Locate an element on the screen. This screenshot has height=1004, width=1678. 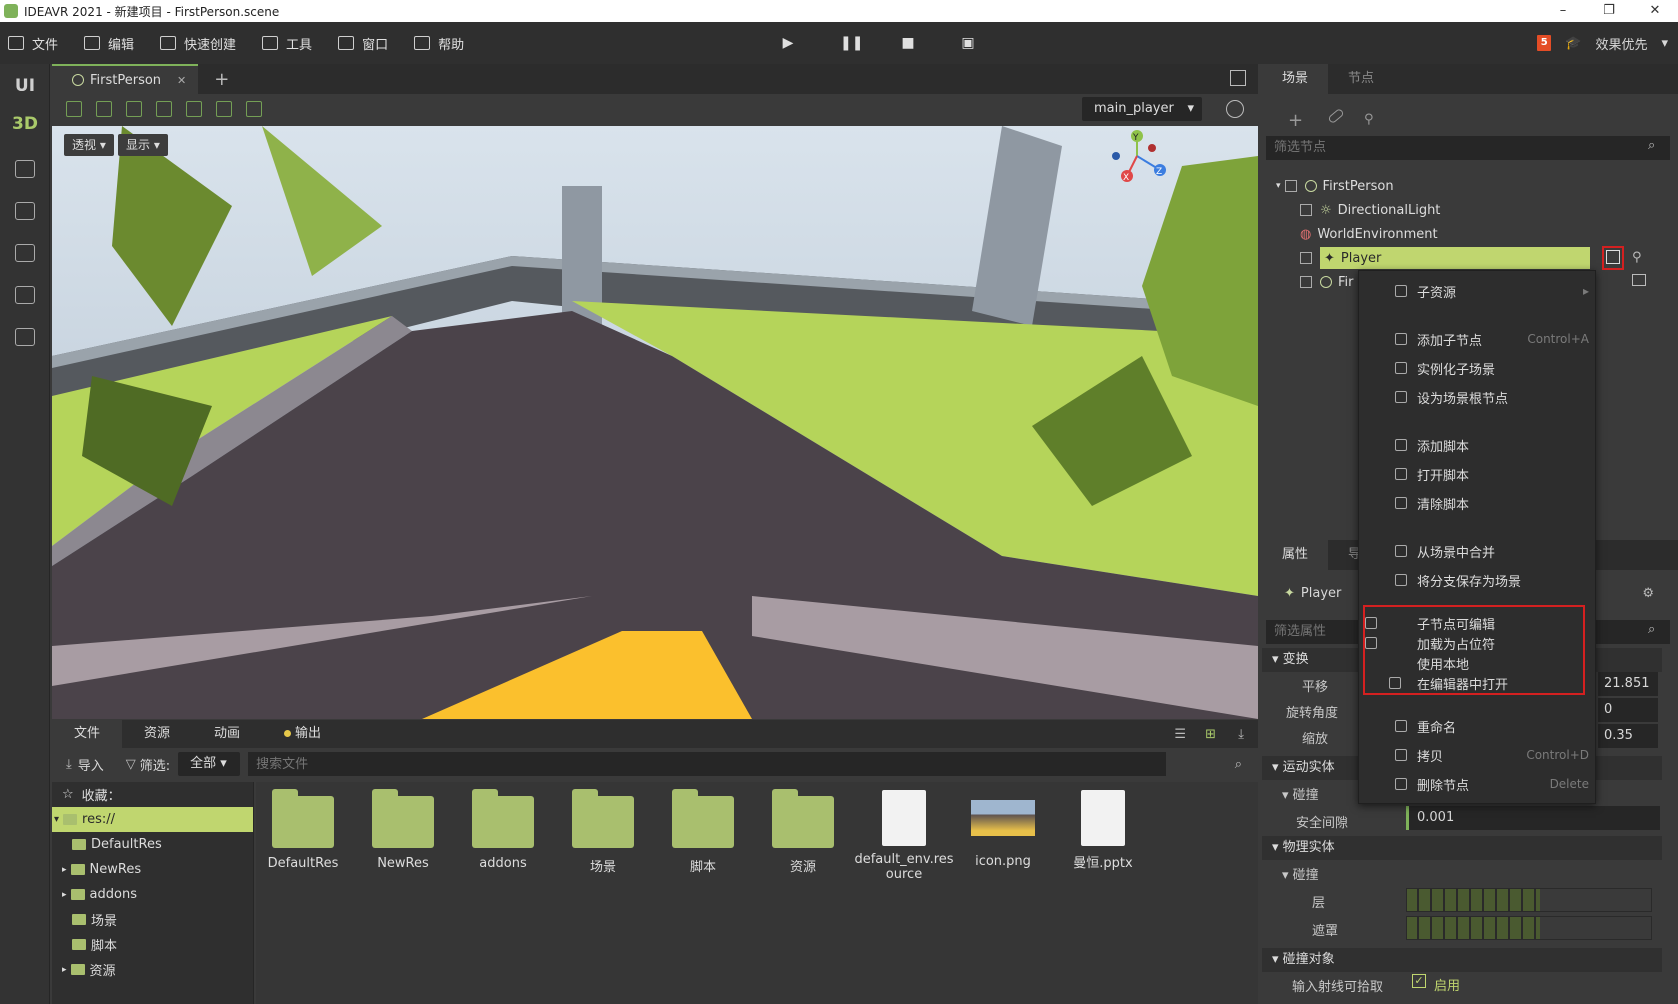
menu-item-merge-scene: 从场景中合并 is located at coordinates (1478, 551).